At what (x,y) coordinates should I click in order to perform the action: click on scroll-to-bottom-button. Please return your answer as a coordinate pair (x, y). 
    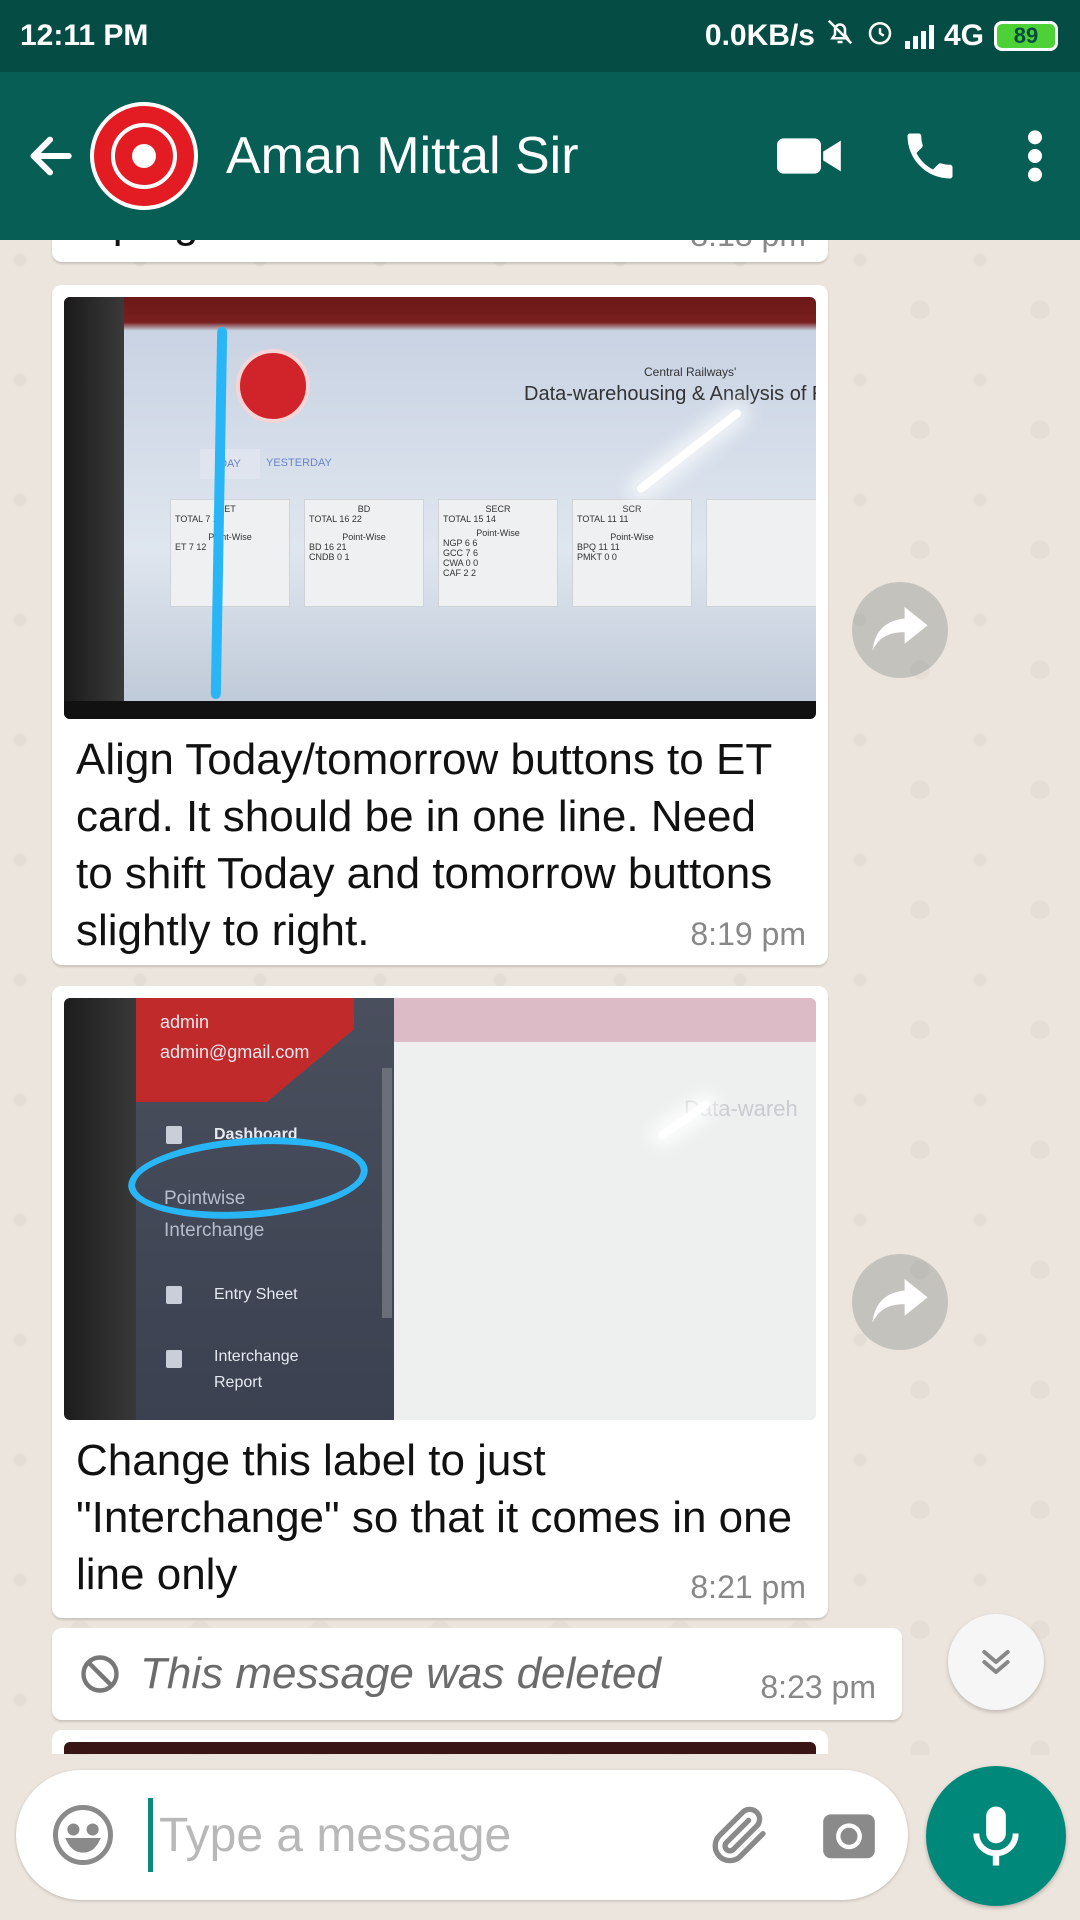
    Looking at the image, I should click on (996, 1662).